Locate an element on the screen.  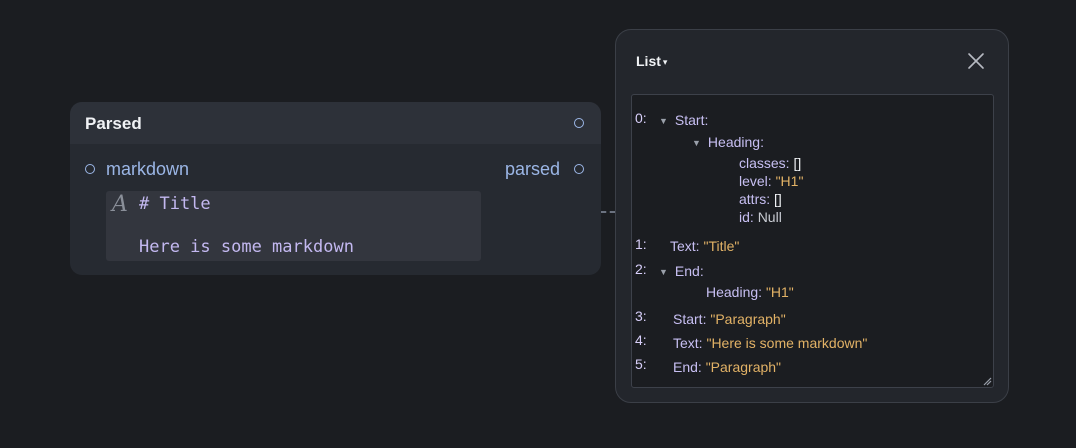
markdown-input-label: markdown is located at coordinates (148, 169).